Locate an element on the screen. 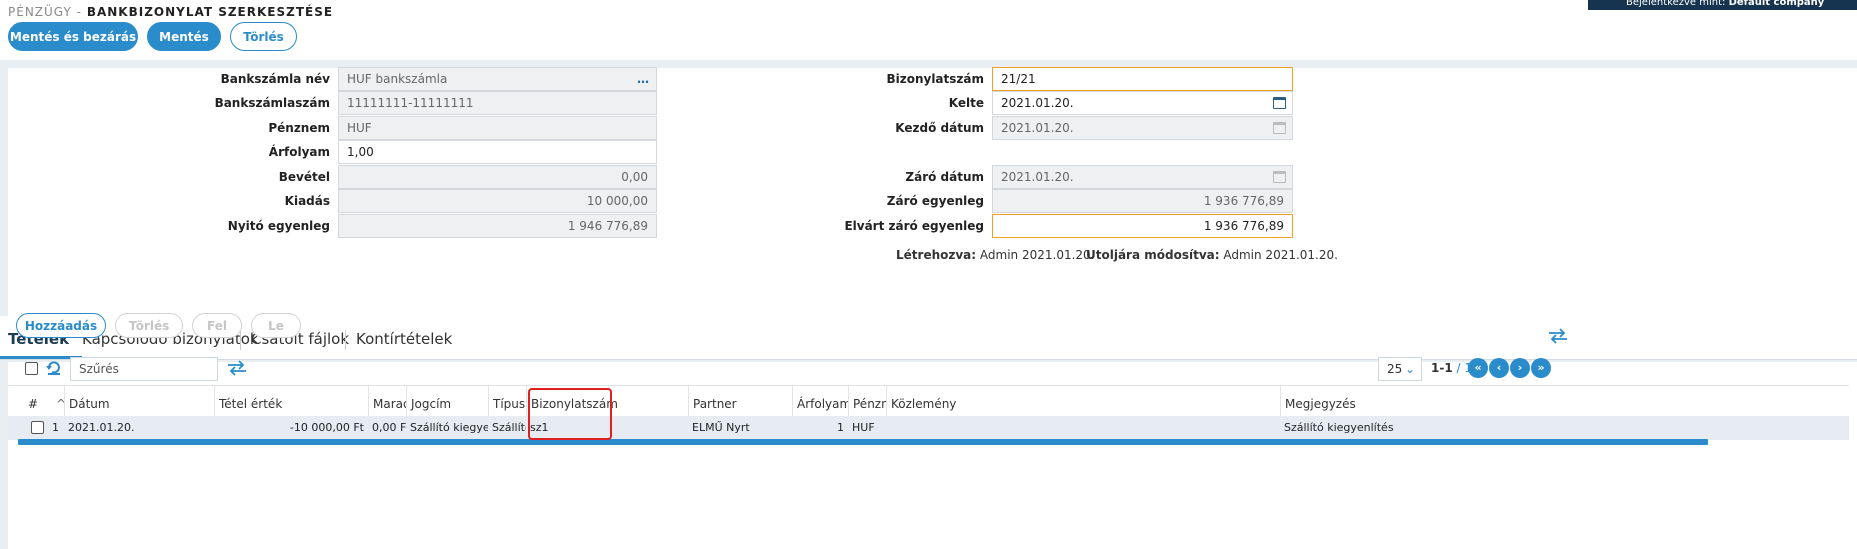 The height and width of the screenshot is (549, 1857). expense-label: Kiadás is located at coordinates (307, 201).